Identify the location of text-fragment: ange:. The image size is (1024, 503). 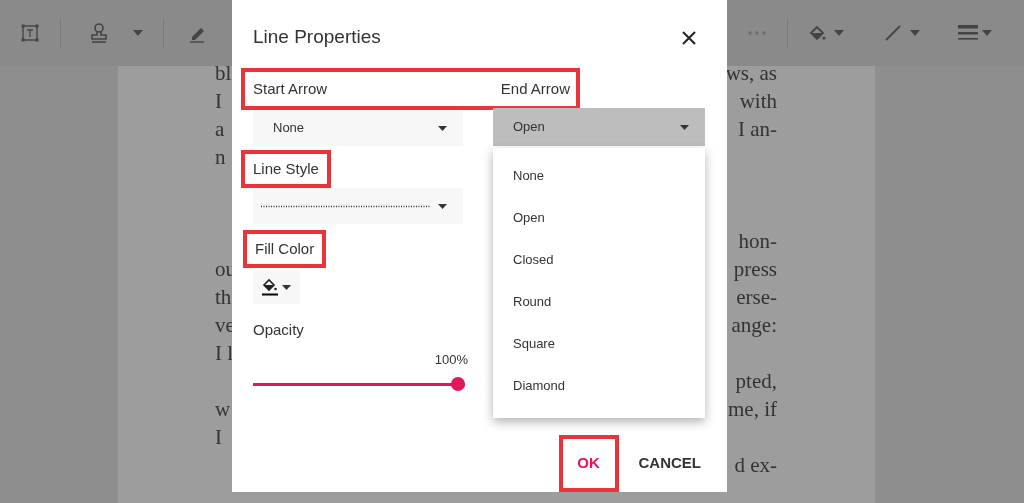
(754, 325).